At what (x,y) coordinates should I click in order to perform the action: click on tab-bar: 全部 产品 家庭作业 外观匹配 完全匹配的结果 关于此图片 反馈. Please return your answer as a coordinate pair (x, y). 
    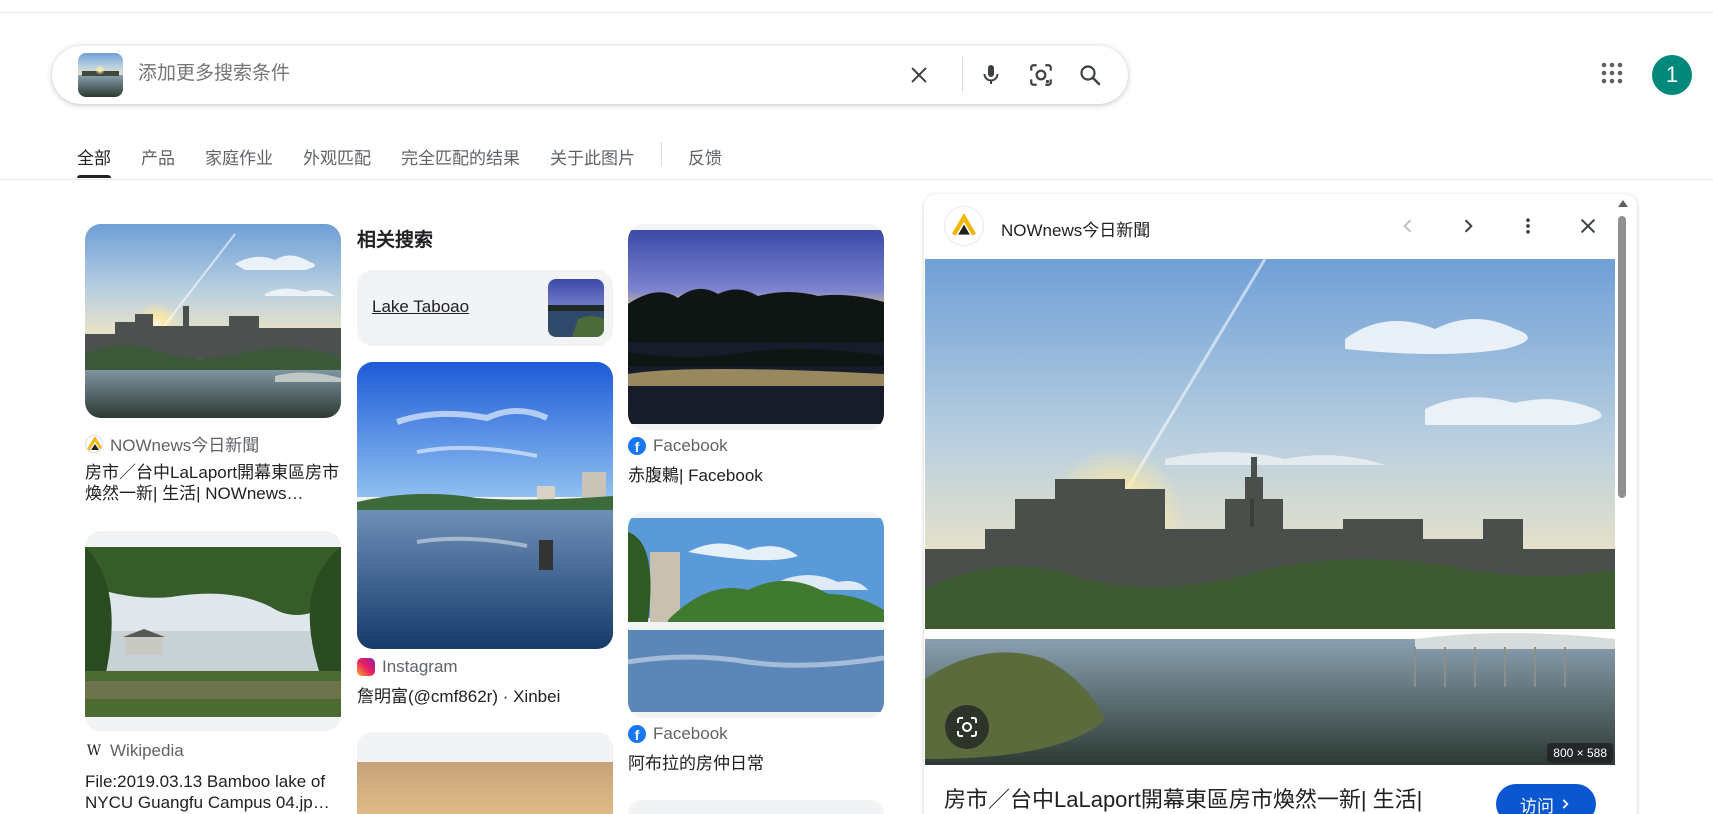
    Looking at the image, I should click on (414, 160).